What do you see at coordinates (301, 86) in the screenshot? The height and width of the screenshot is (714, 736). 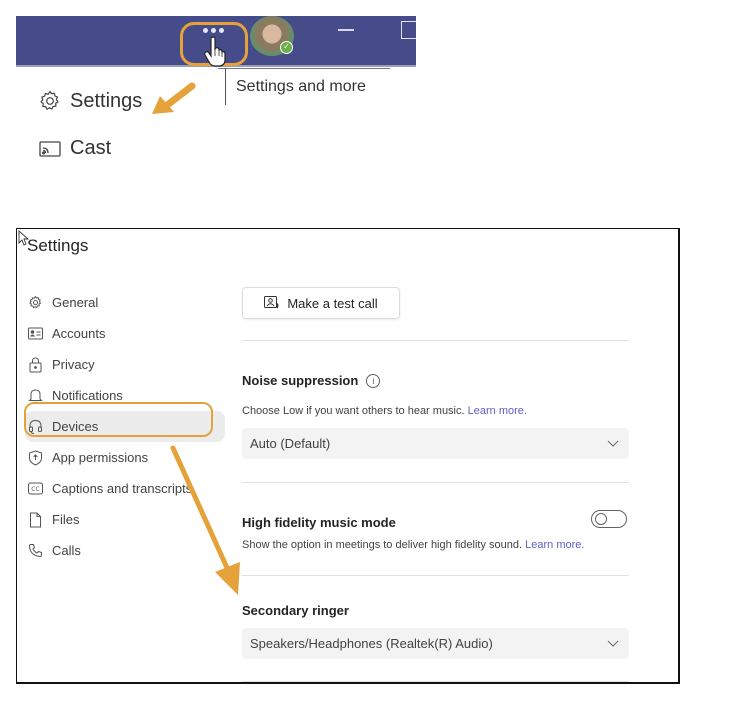 I see `tooltip-settings-and-more: Settings and more` at bounding box center [301, 86].